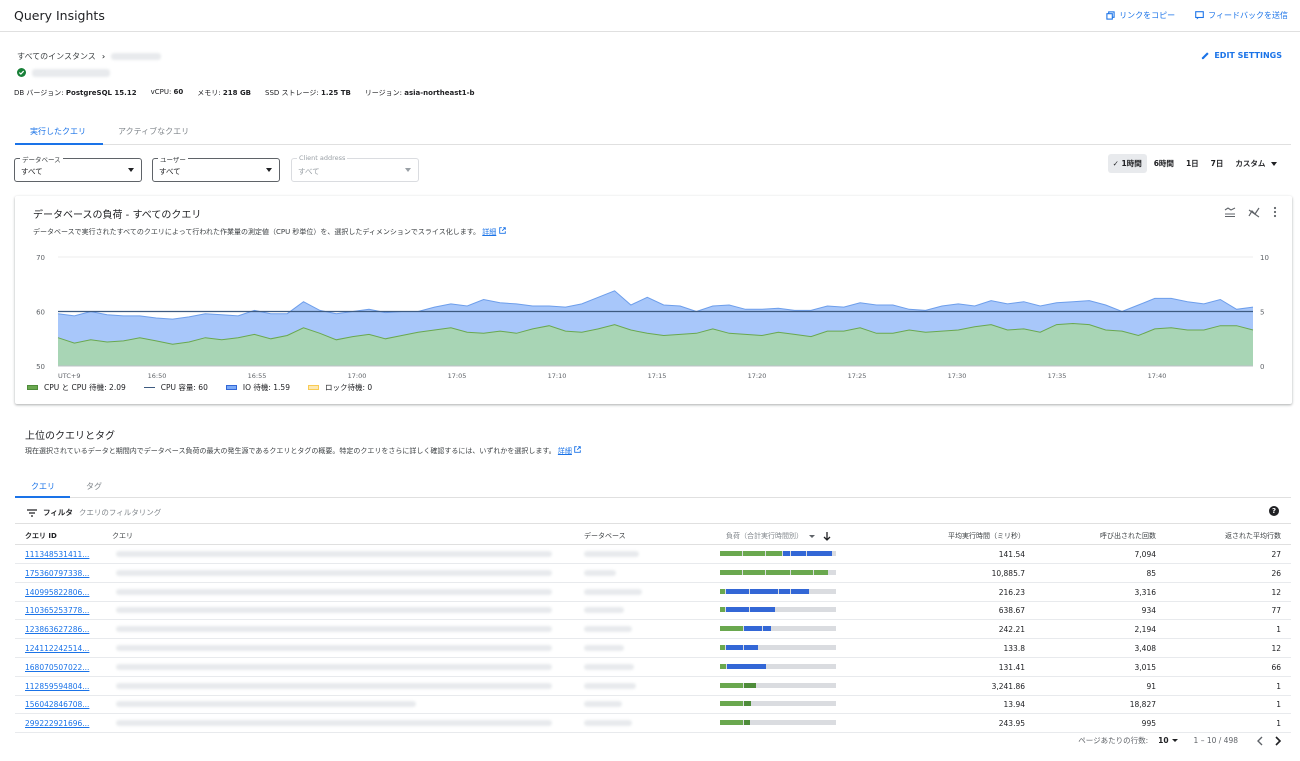 This screenshot has width=1300, height=761. Describe the element at coordinates (1260, 741) in the screenshot. I see `prev-page-icon` at that location.